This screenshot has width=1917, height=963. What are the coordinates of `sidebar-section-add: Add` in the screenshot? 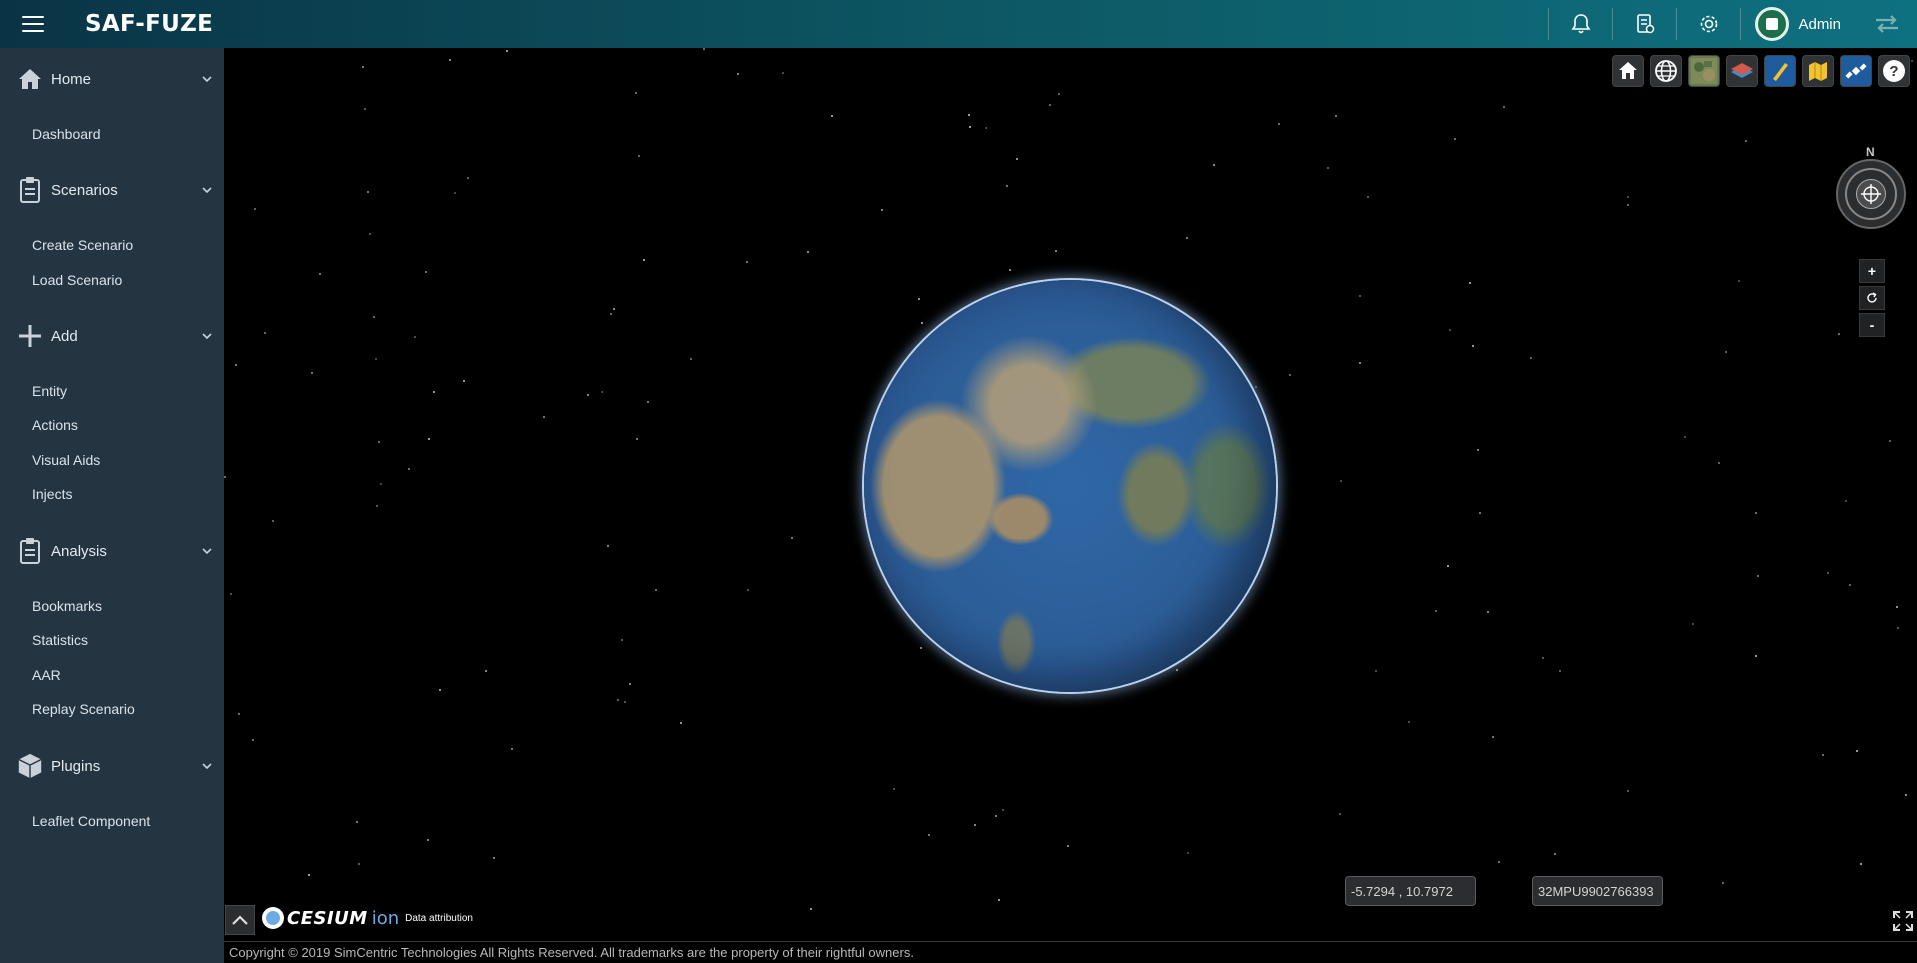 It's located at (112, 336).